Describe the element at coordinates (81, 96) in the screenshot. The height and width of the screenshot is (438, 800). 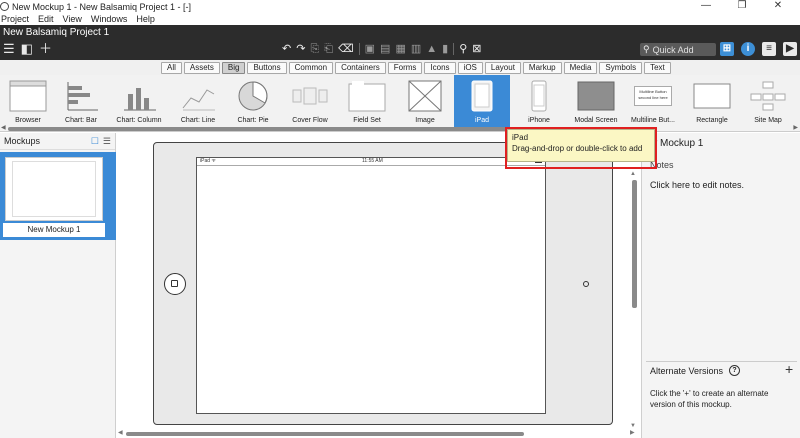
I see `chart-bar-icon` at that location.